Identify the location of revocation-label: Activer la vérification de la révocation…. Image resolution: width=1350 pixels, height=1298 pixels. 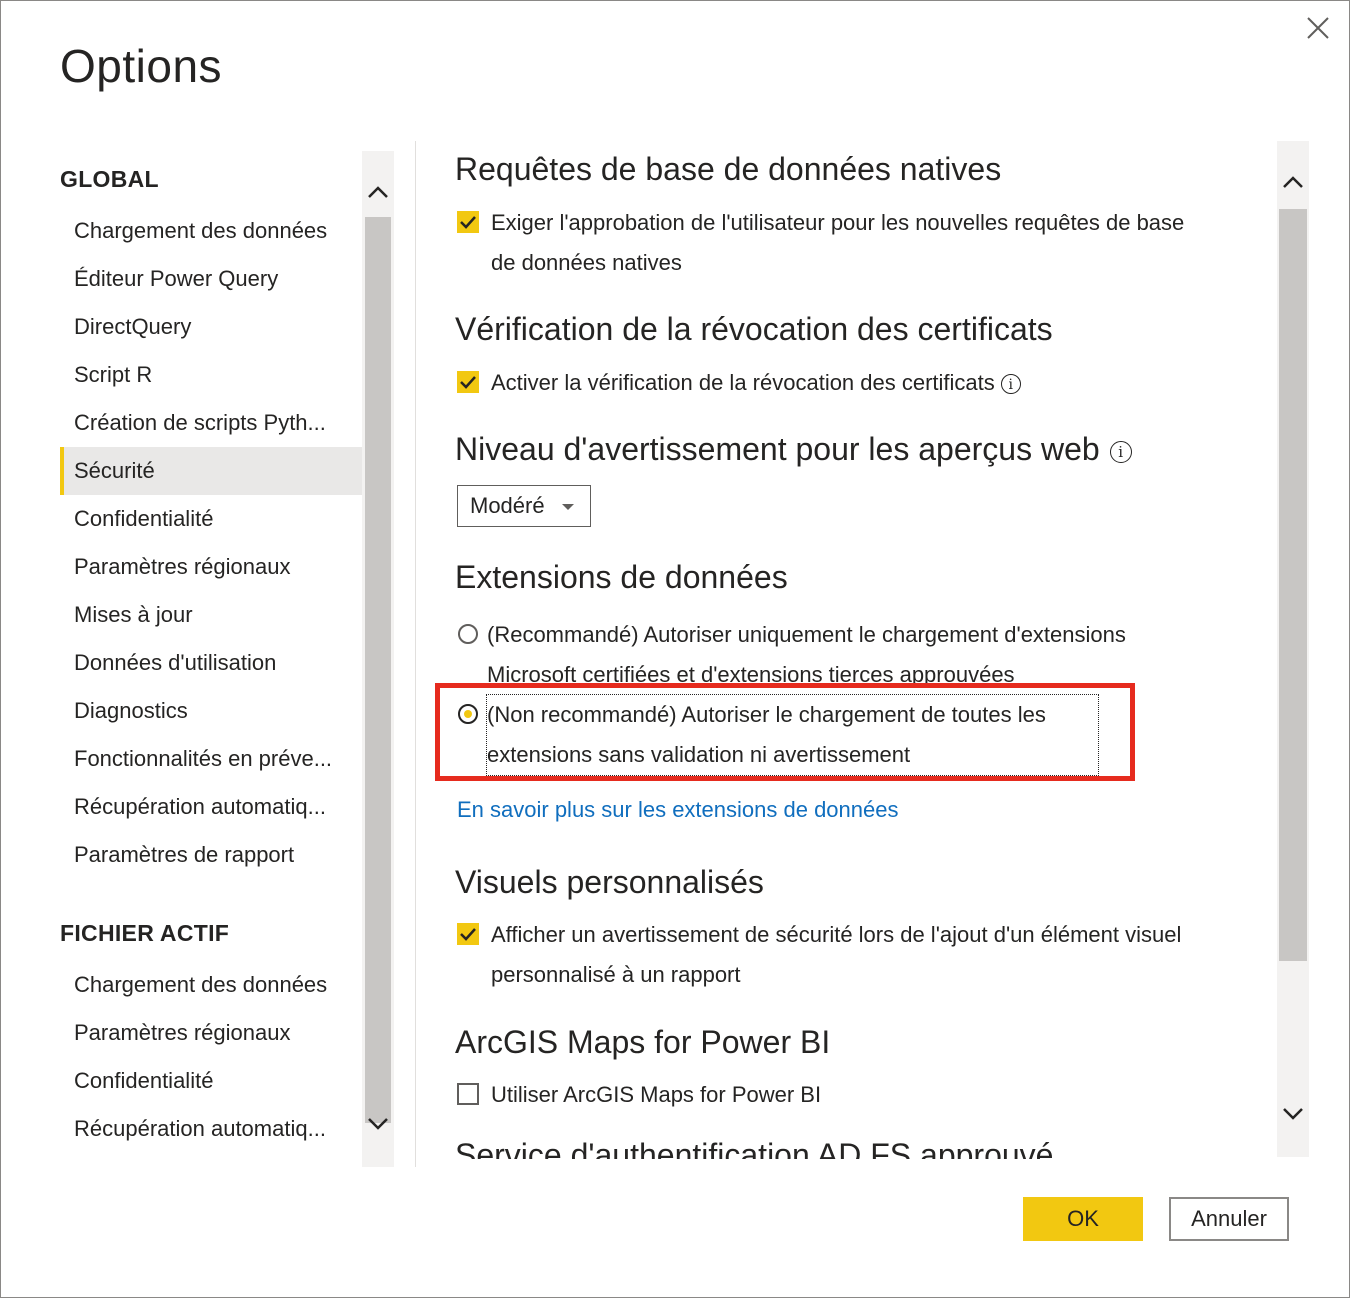
(743, 382).